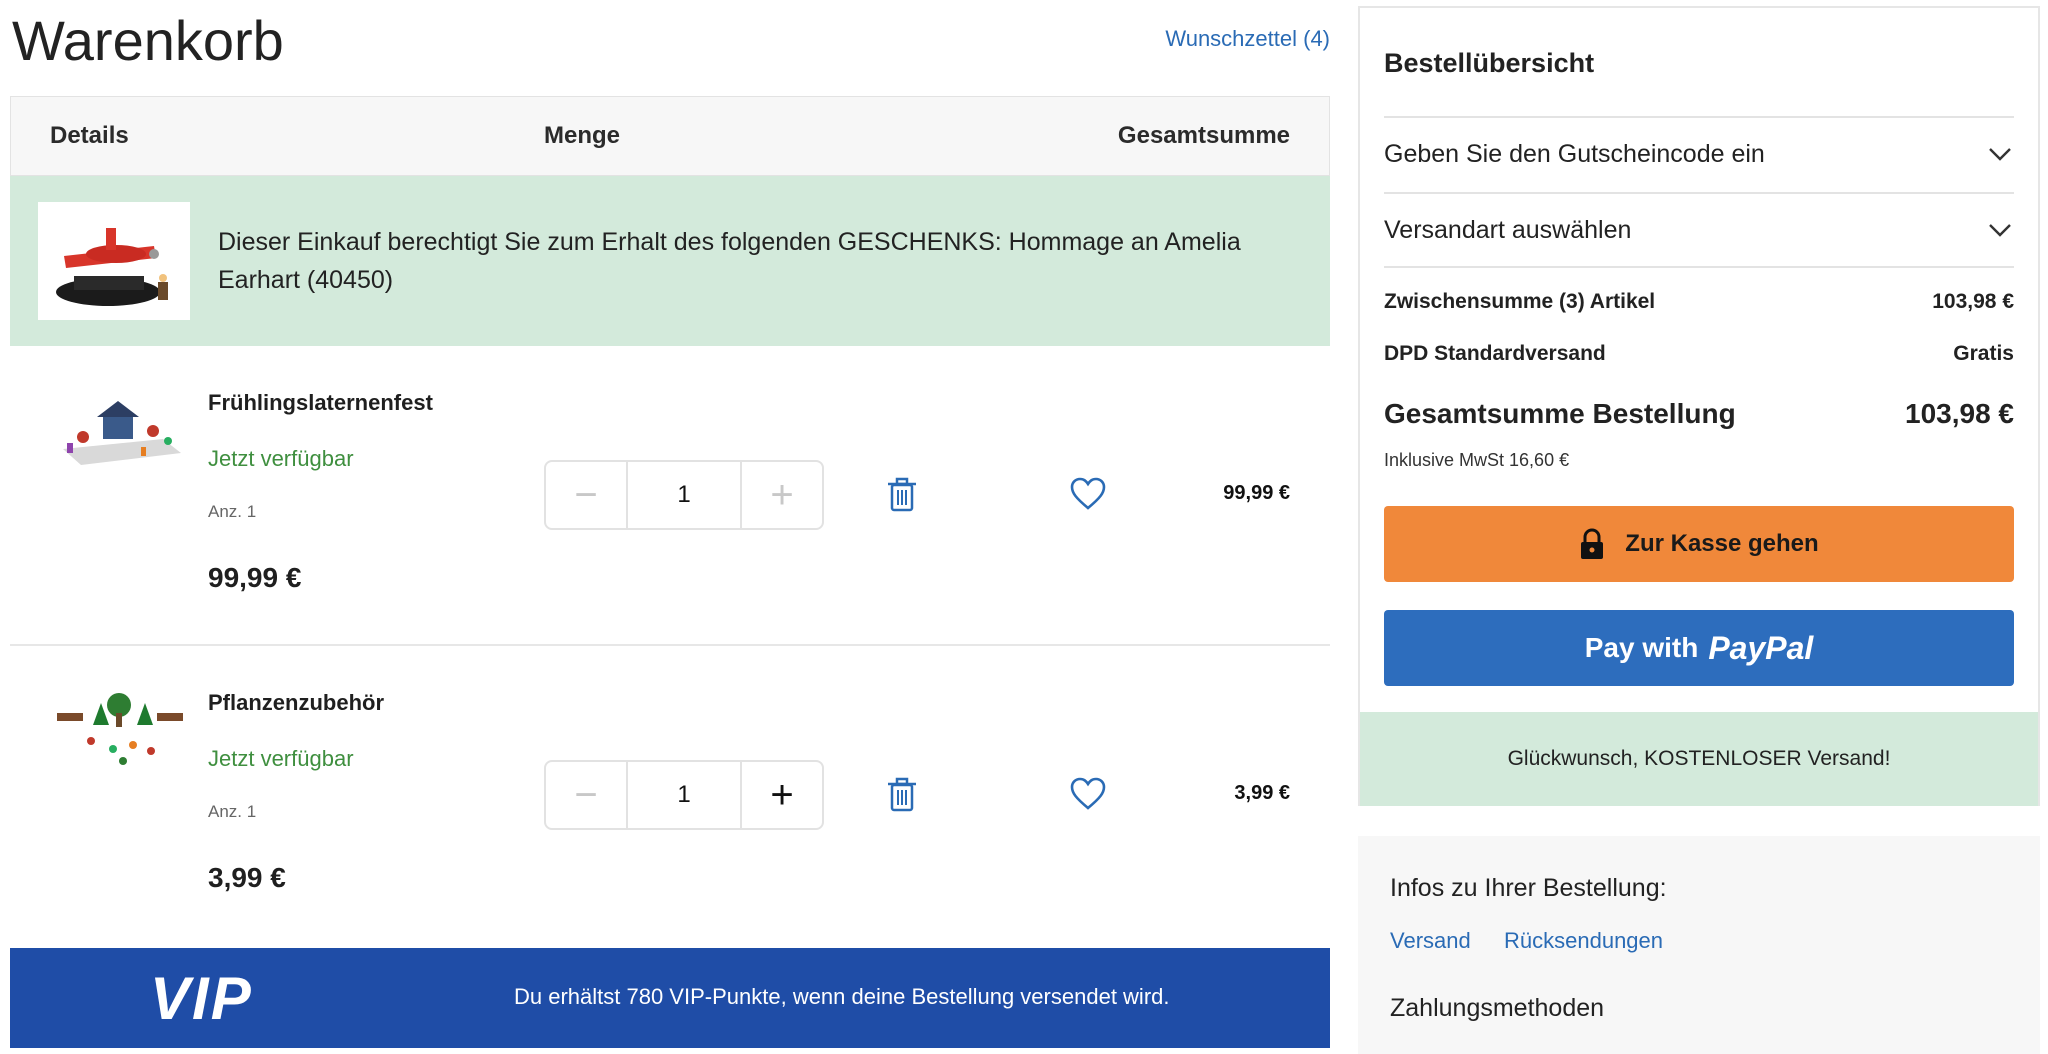 Image resolution: width=2048 pixels, height=1054 pixels. I want to click on free-shipping-banner: Glückwunsch, KOSTENLOSER Versand!, so click(1699, 759).